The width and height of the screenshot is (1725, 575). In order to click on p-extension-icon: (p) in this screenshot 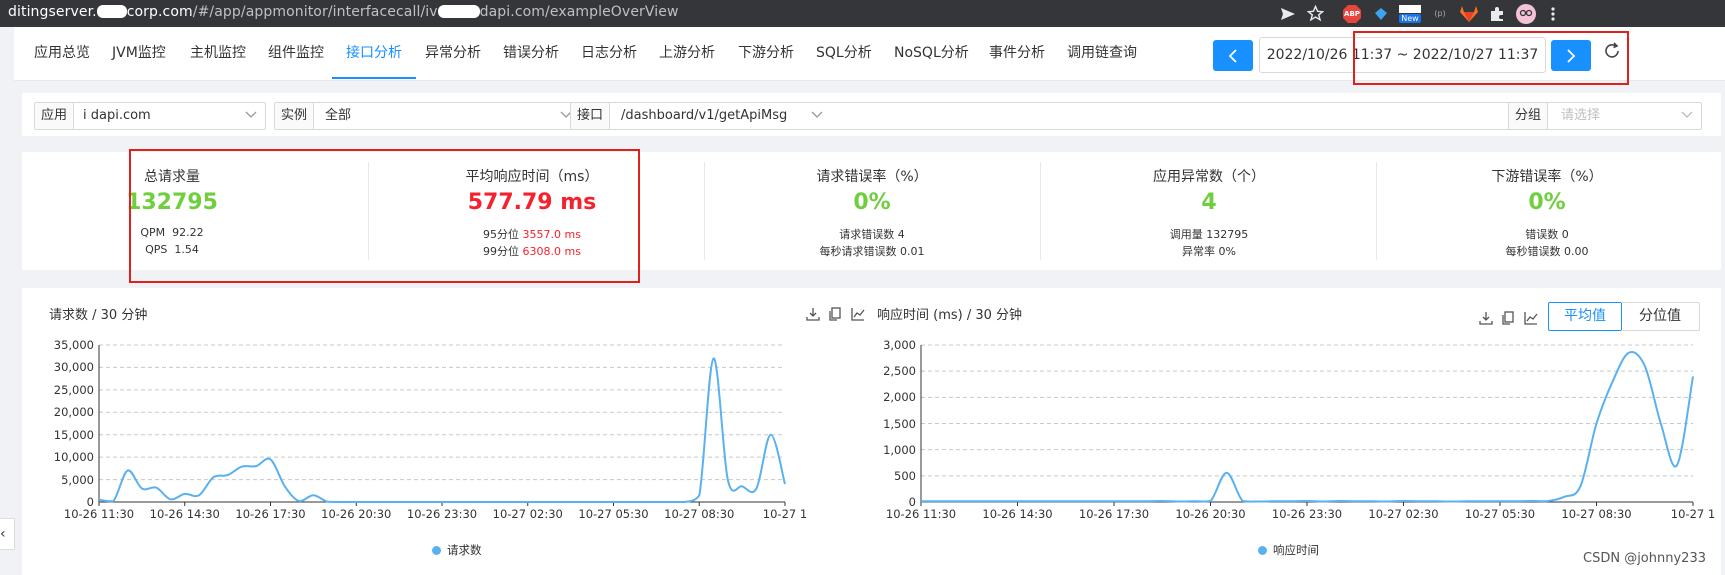, I will do `click(1440, 13)`.